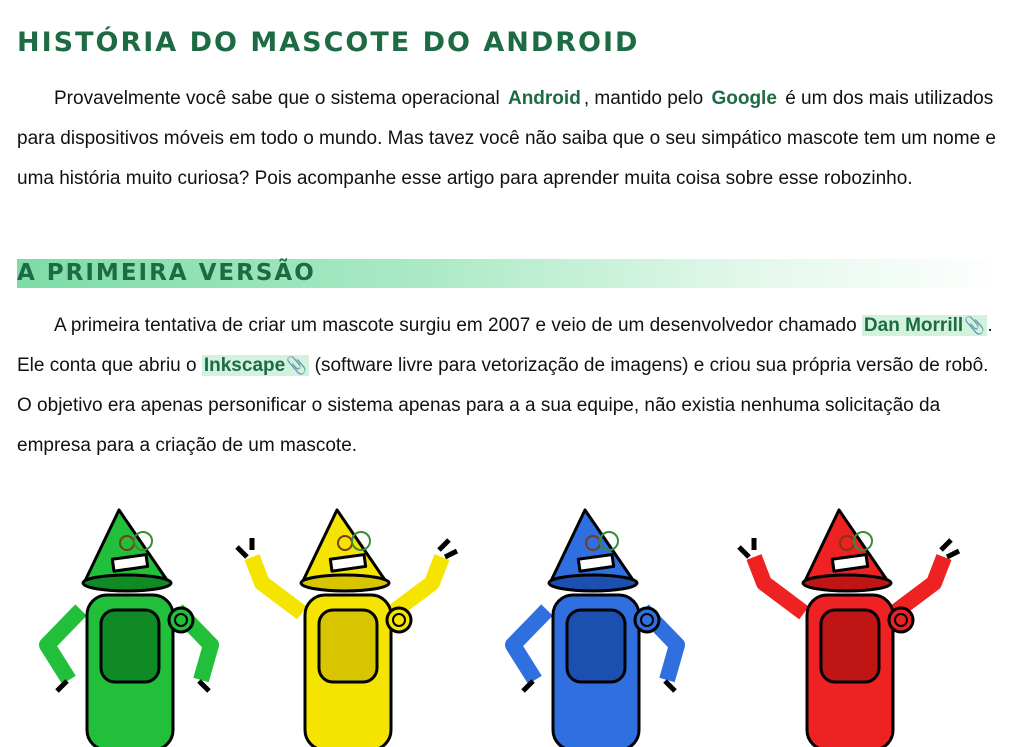  Describe the element at coordinates (244, 365) in the screenshot. I see `link-inkscape-label: Inkscape` at that location.